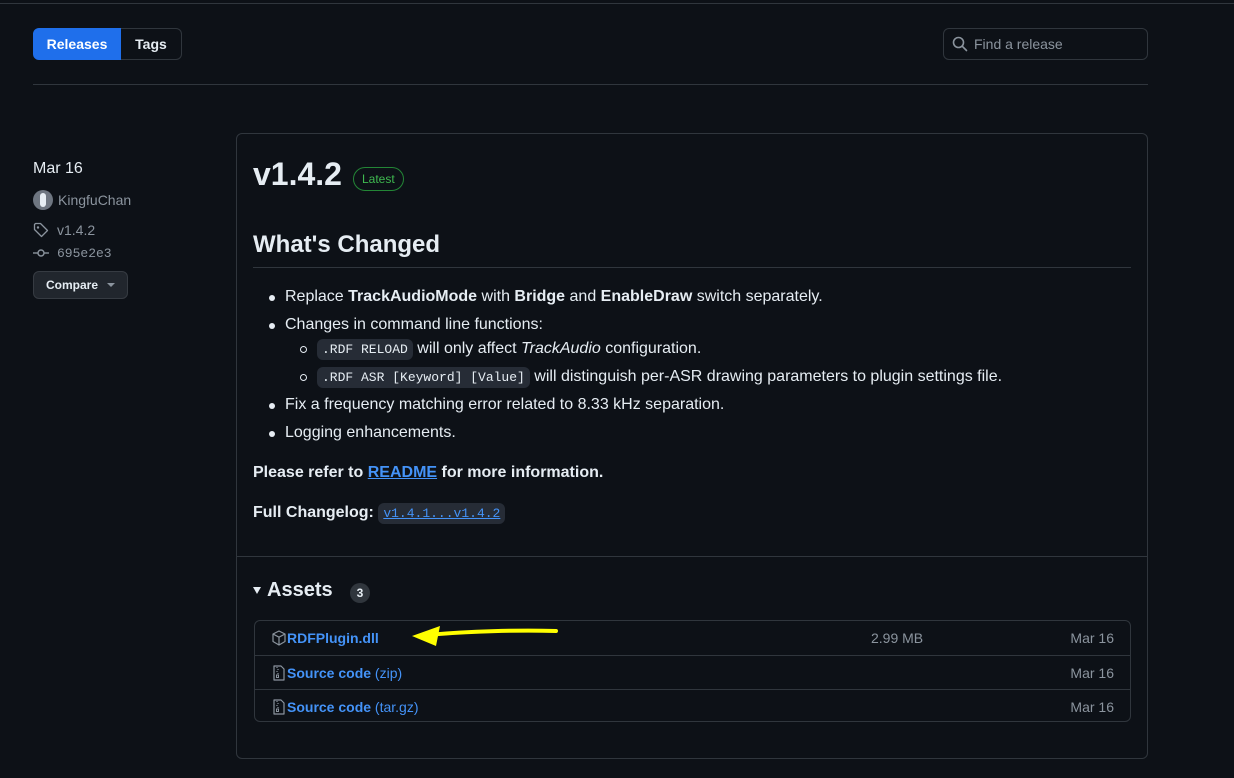 The width and height of the screenshot is (1234, 778). I want to click on asset-row: RDFPlugin.dll 2.99 MB Mar 16, so click(692, 638).